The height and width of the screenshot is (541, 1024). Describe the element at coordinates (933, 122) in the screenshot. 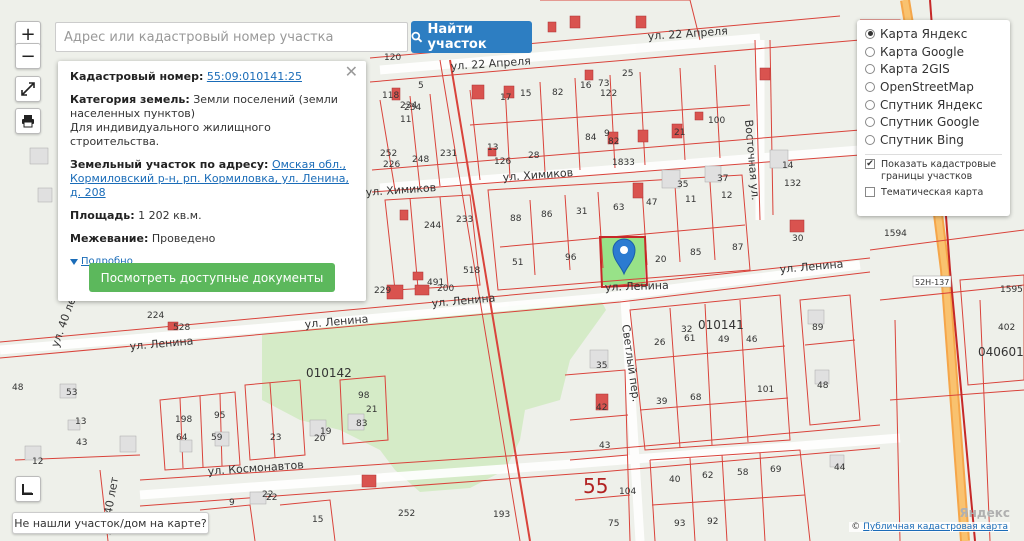

I see `layer-option: Спутник Google` at that location.